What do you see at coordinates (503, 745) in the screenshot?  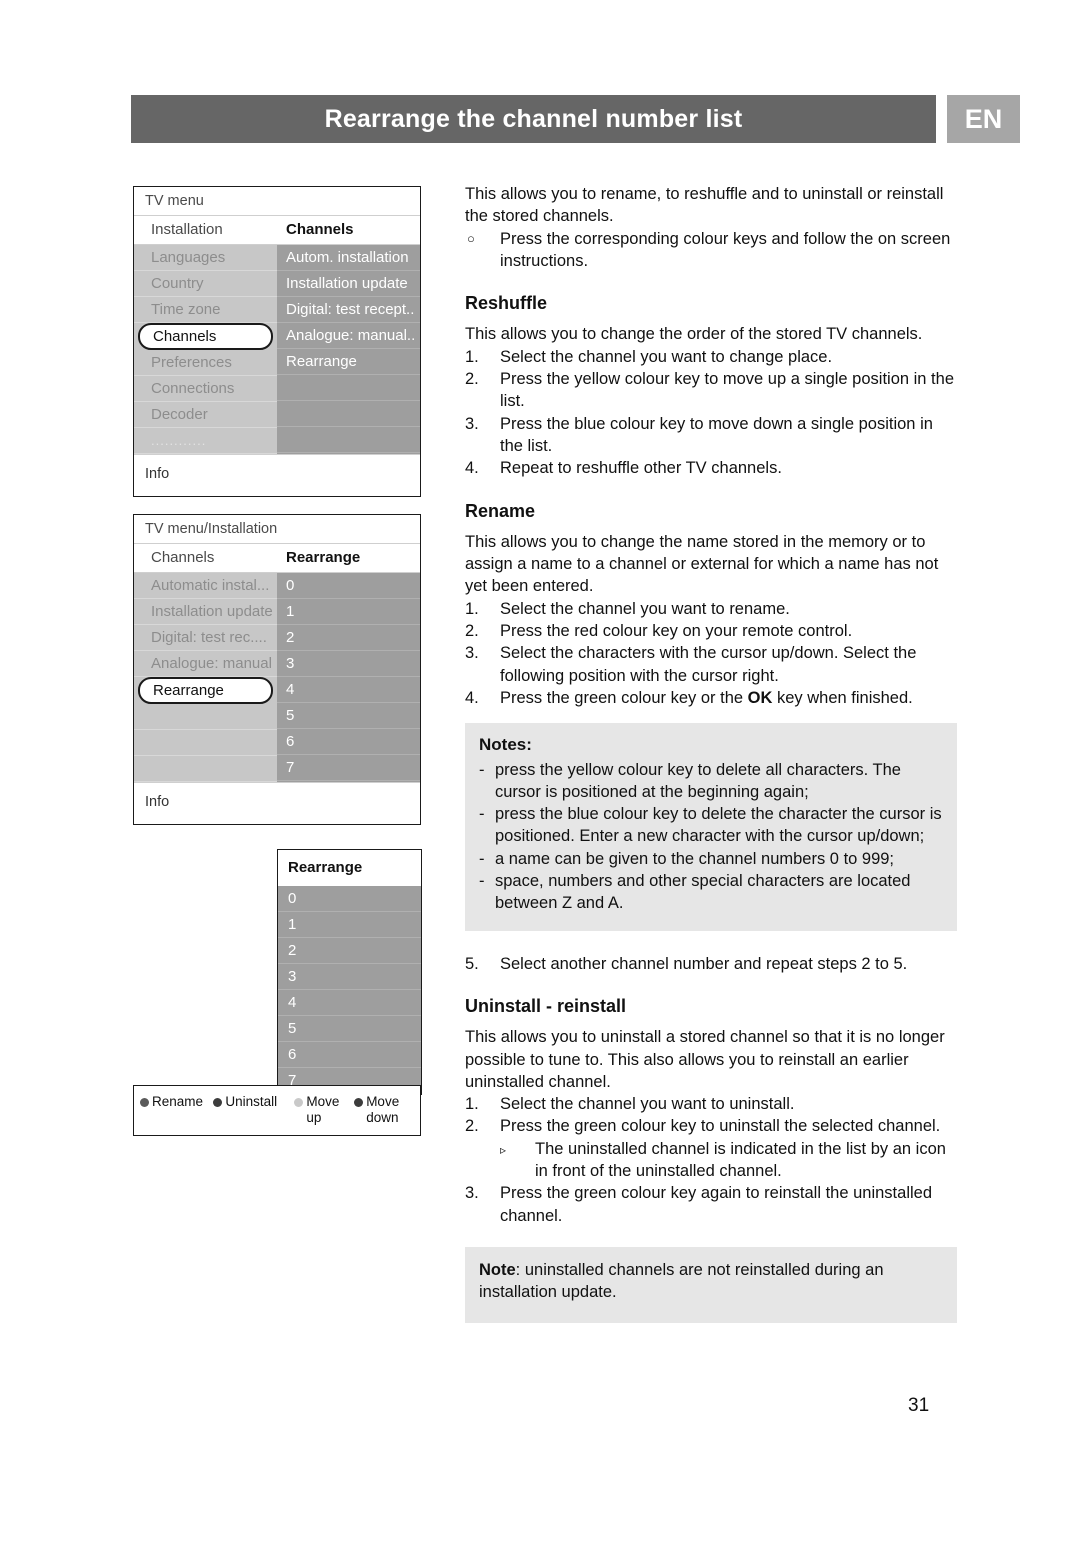 I see `notes-title-text: Notes` at bounding box center [503, 745].